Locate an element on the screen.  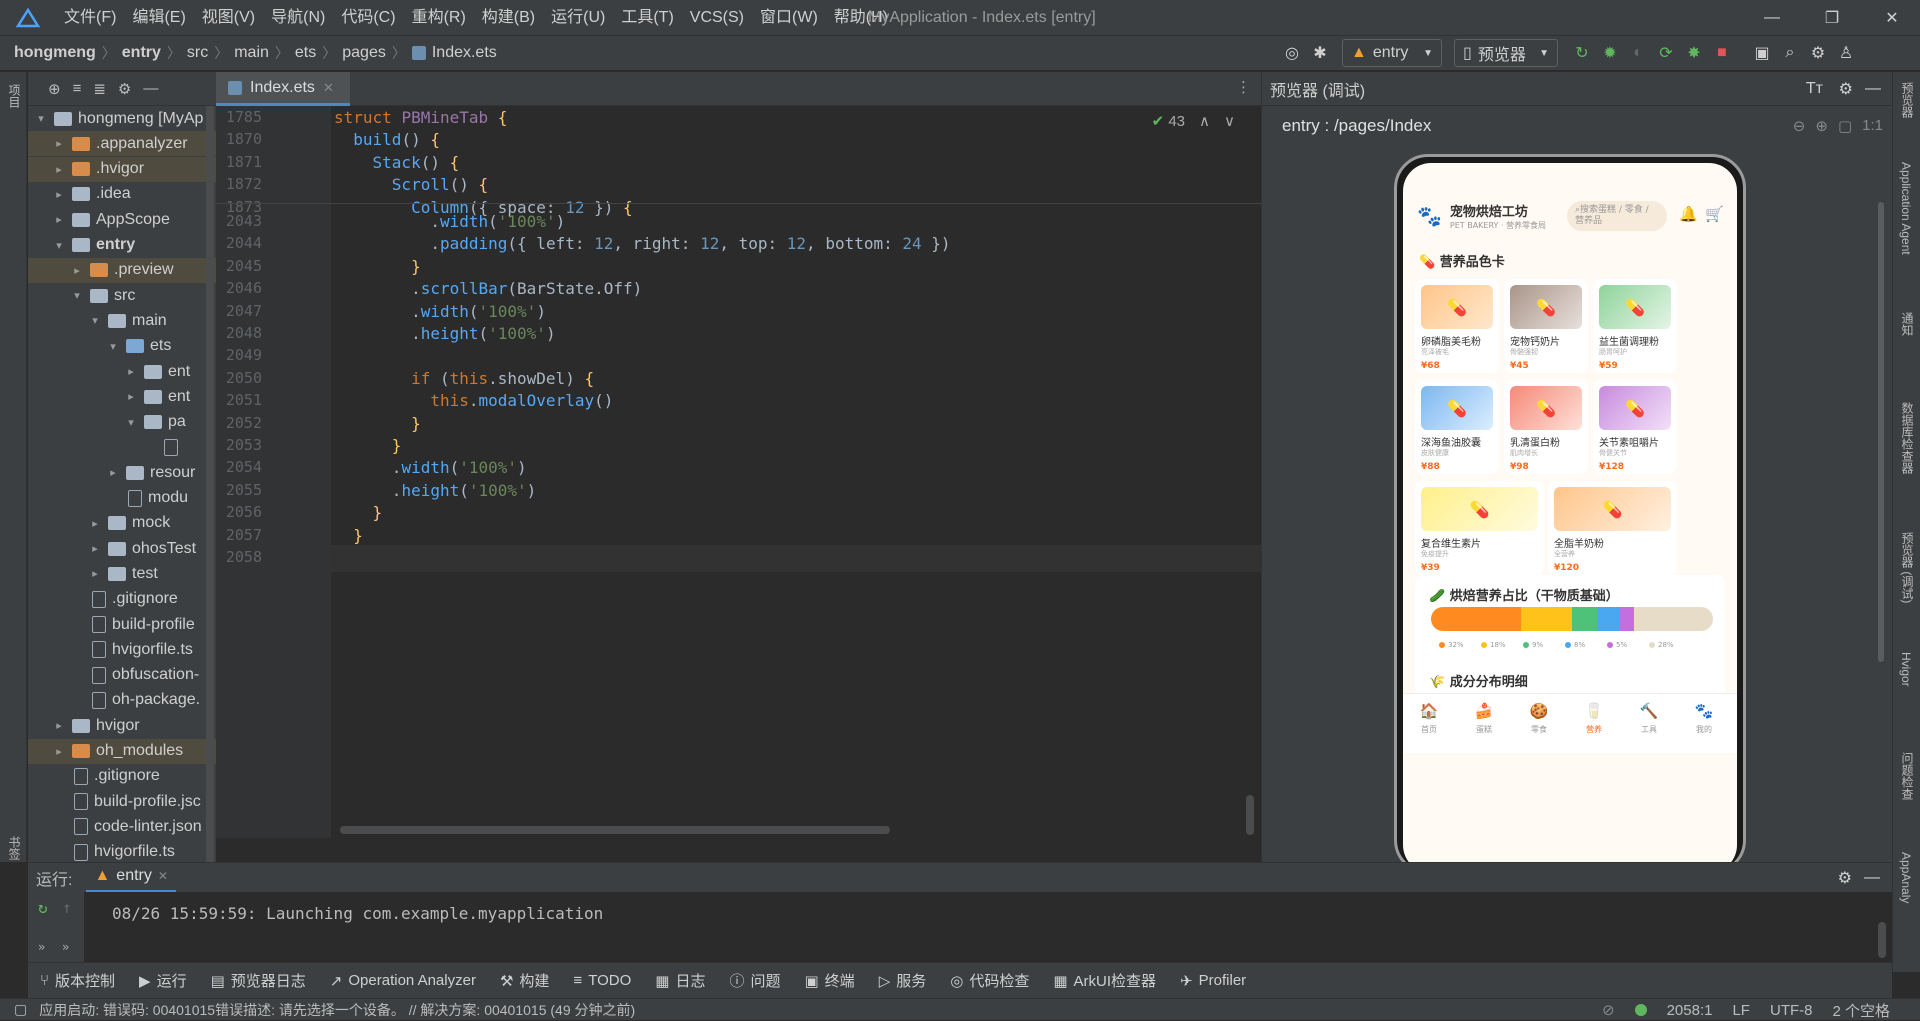
close-window-button: ✕ is located at coordinates (1892, 17).